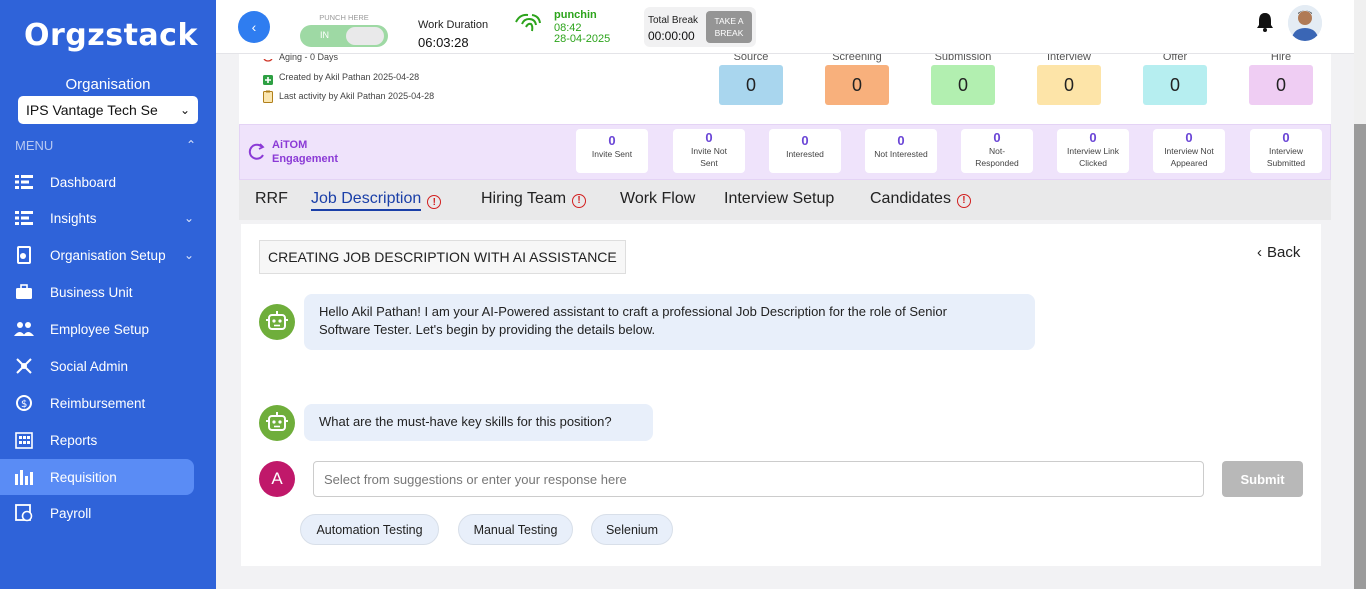 The width and height of the screenshot is (1366, 589). What do you see at coordinates (357, 96) in the screenshot?
I see `last-activity-text: Last activity by Akil Pathan 2025-04-28` at bounding box center [357, 96].